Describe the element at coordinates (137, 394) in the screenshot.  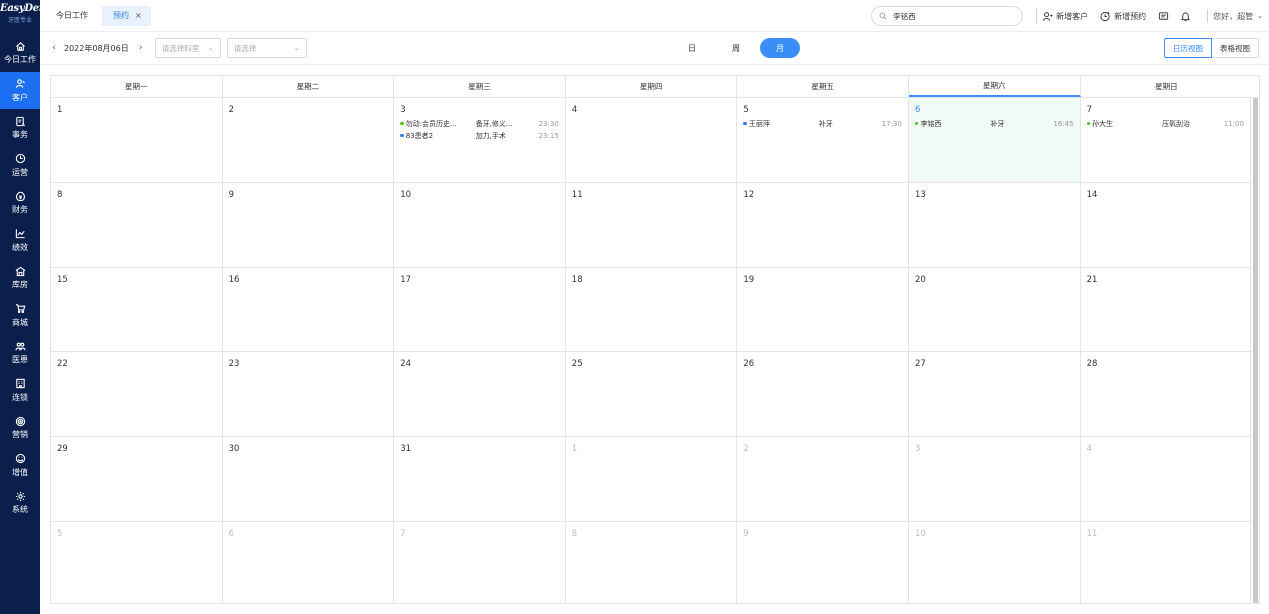
I see `calendar-day-cell: 22` at that location.